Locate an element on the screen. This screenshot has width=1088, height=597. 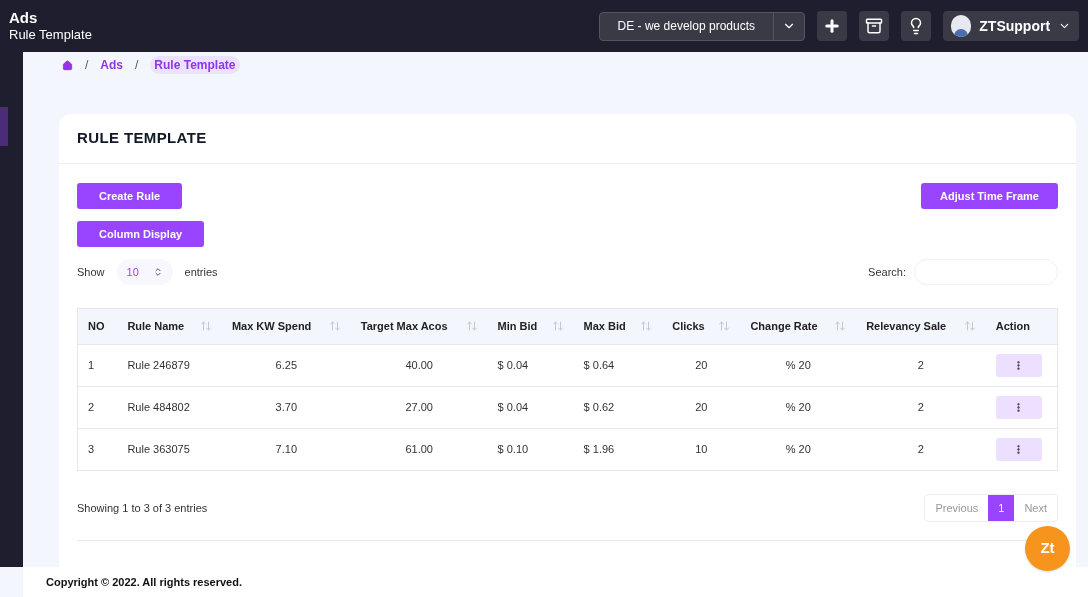
table-cell: $ 0.10 is located at coordinates (530, 449).